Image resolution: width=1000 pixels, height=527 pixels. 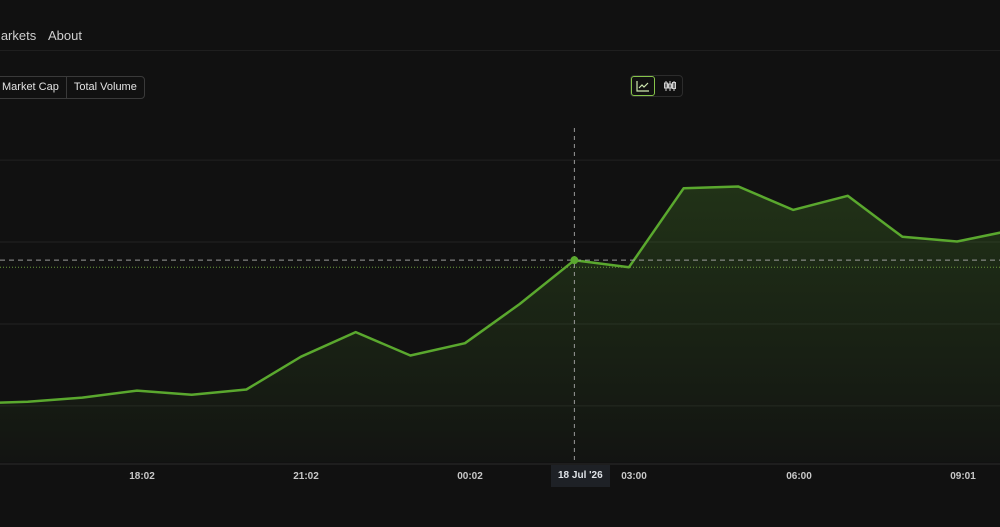 I want to click on crosshair-date-label: 18 Jul '26, so click(x=580, y=476).